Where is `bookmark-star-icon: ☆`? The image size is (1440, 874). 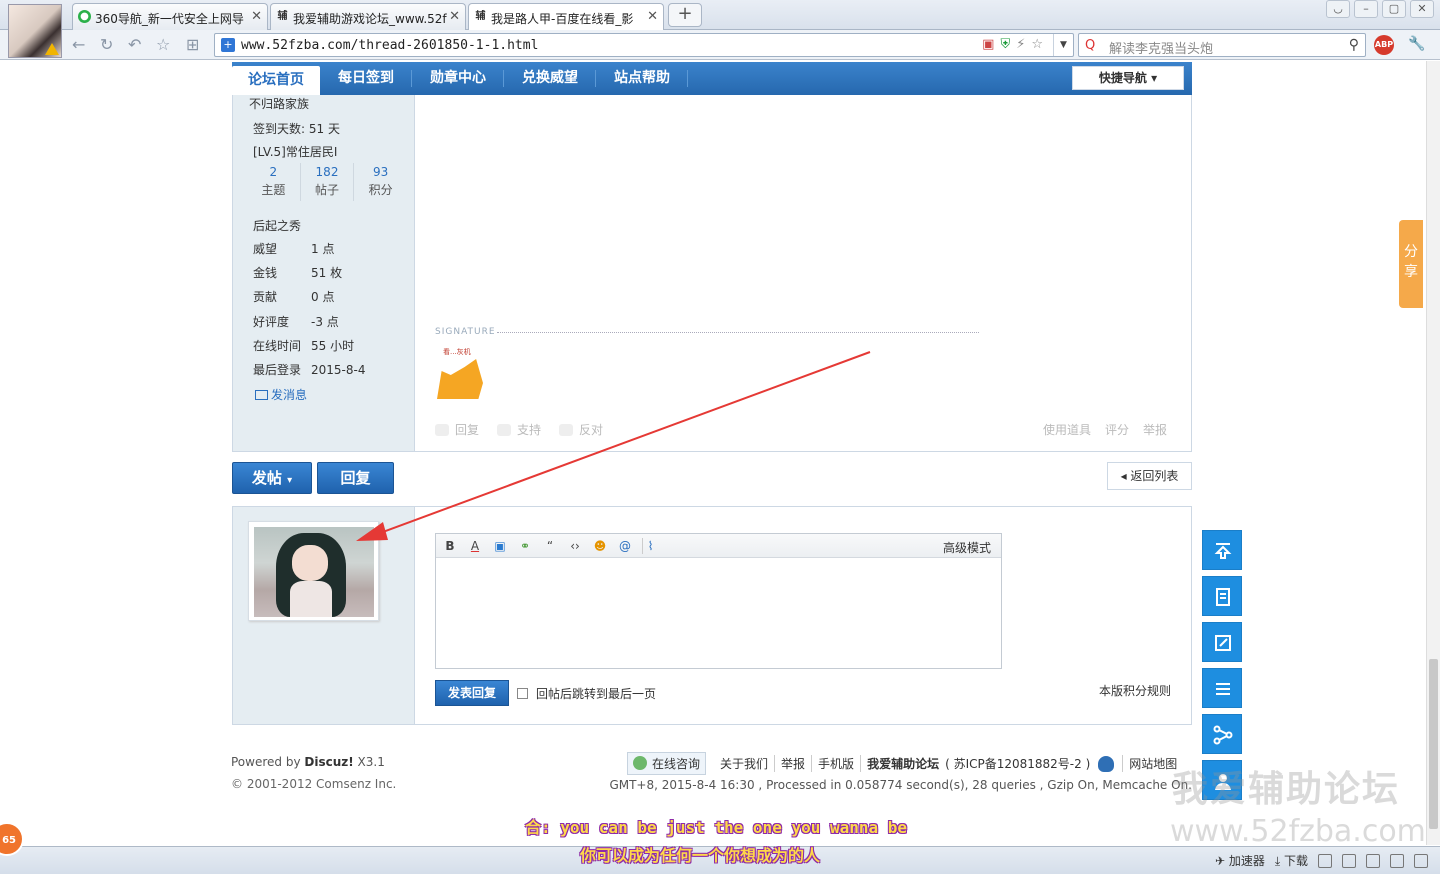
bookmark-star-icon: ☆ is located at coordinates (1037, 44).